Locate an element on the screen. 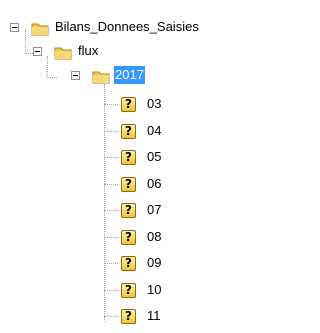 The image size is (320, 333). tree-item: ? 08 is located at coordinates (123, 237).